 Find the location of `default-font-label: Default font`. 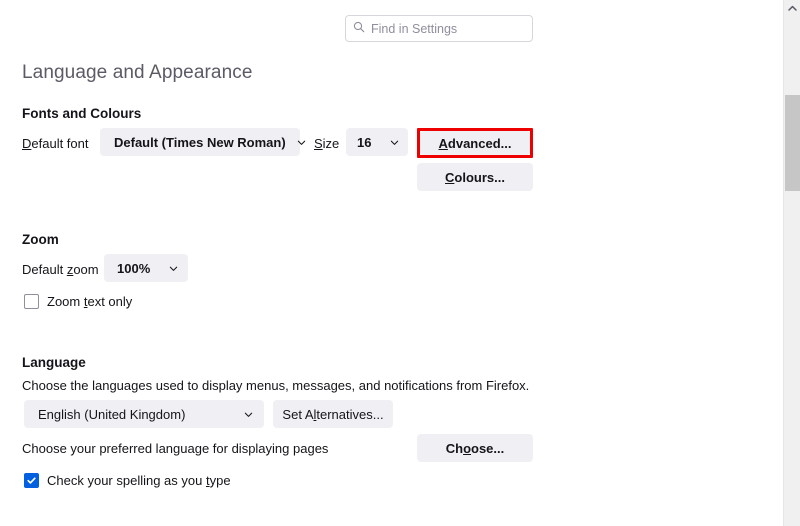

default-font-label: Default font is located at coordinates (55, 143).